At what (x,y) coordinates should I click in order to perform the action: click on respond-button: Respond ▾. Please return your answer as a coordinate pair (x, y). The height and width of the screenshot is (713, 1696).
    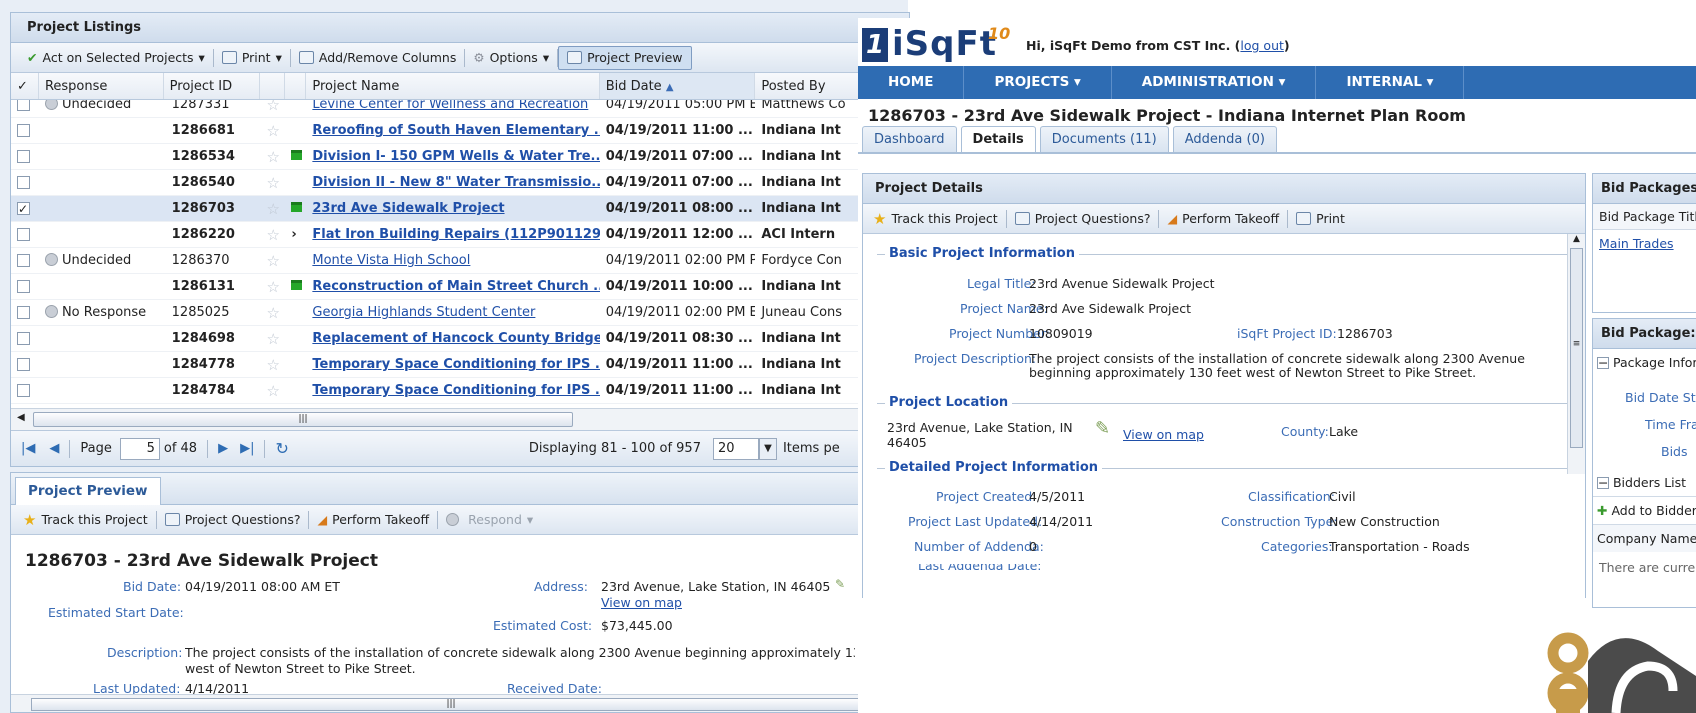
    Looking at the image, I should click on (489, 520).